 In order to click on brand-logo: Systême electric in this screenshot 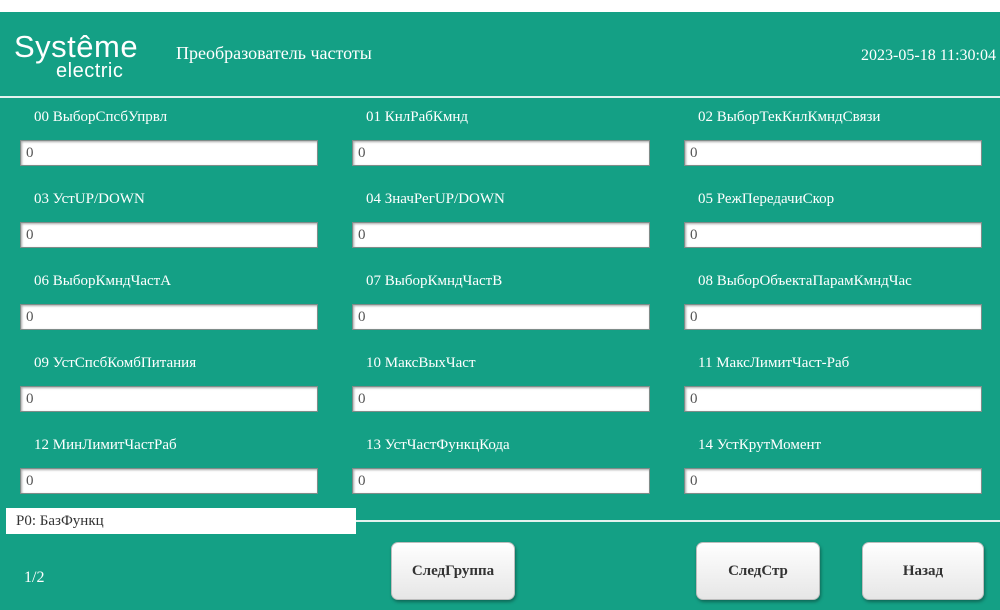, I will do `click(89, 58)`.